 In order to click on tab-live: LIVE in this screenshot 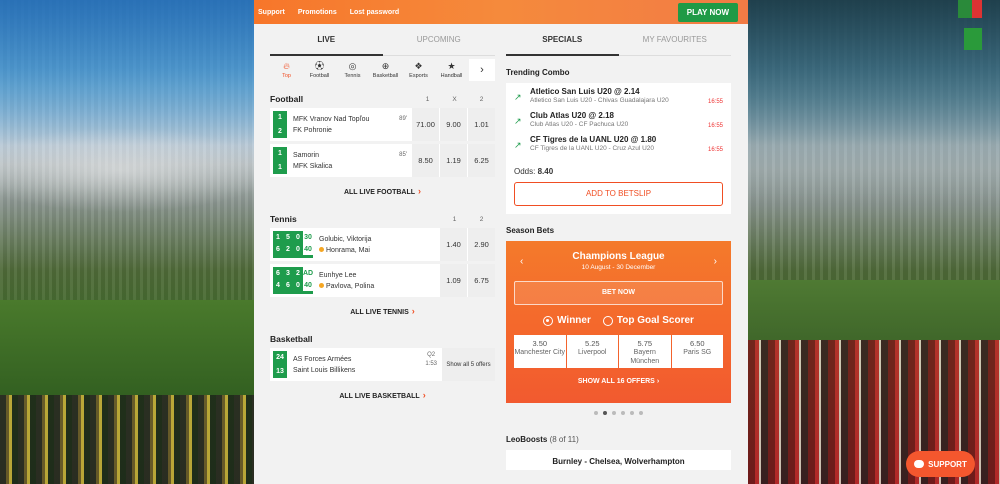, I will do `click(326, 40)`.